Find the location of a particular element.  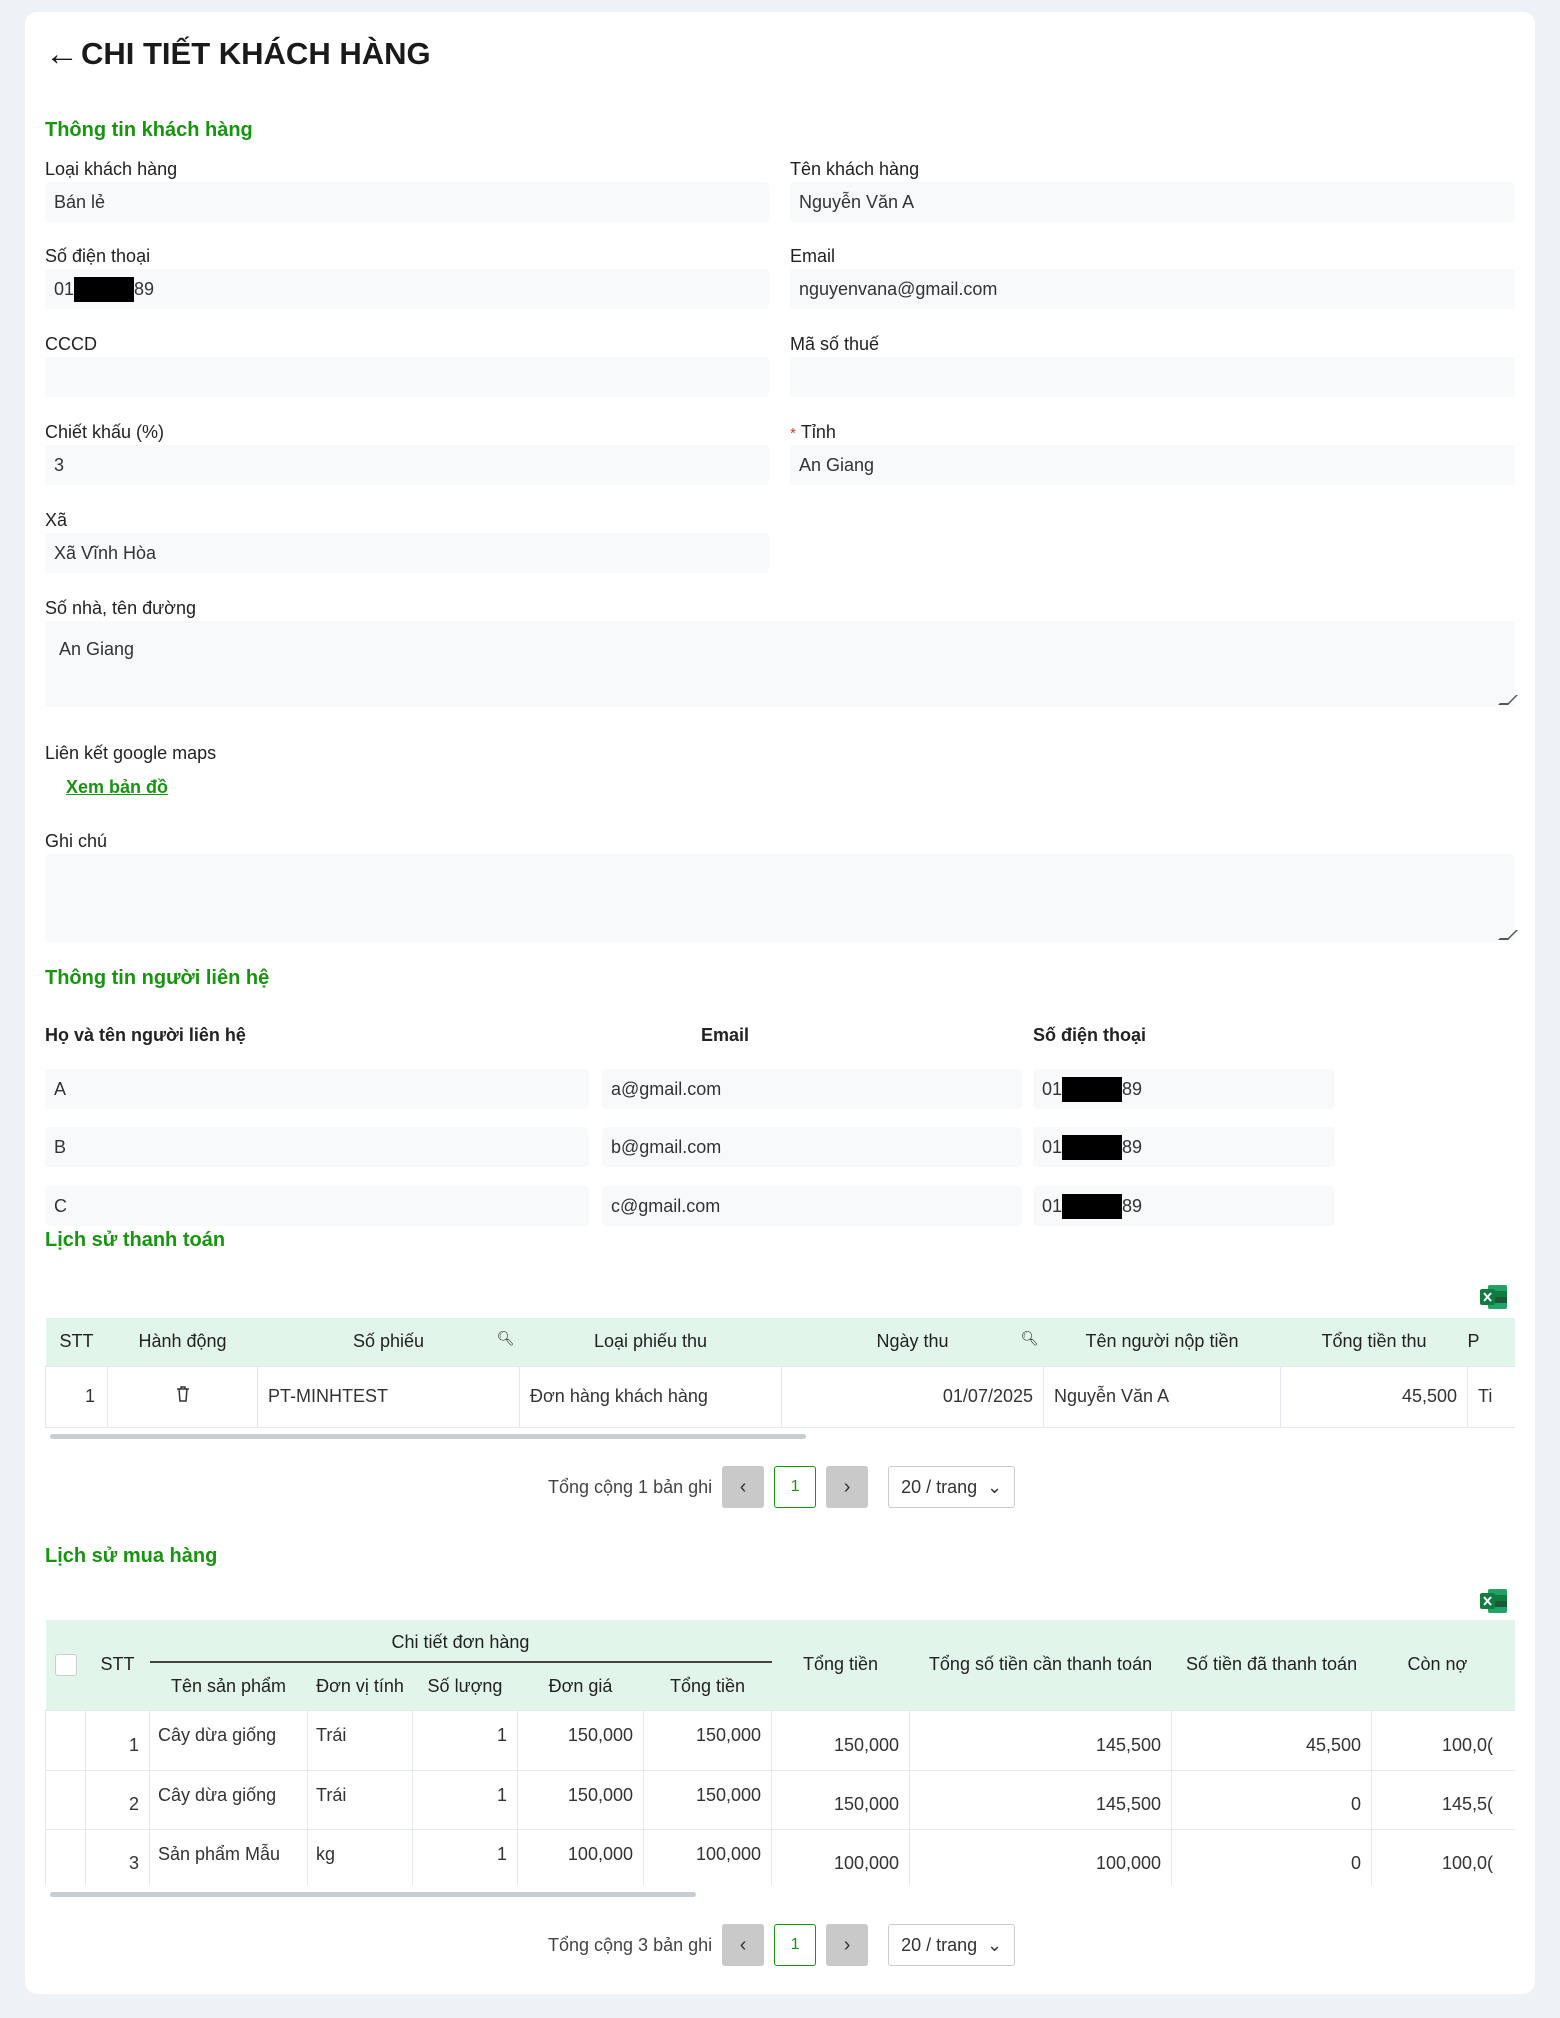

col-receipt-type: Loại phiếu thu is located at coordinates (650, 1342).